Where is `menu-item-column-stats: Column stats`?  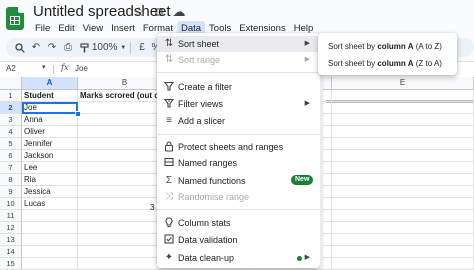 menu-item-column-stats: Column stats is located at coordinates (238, 223).